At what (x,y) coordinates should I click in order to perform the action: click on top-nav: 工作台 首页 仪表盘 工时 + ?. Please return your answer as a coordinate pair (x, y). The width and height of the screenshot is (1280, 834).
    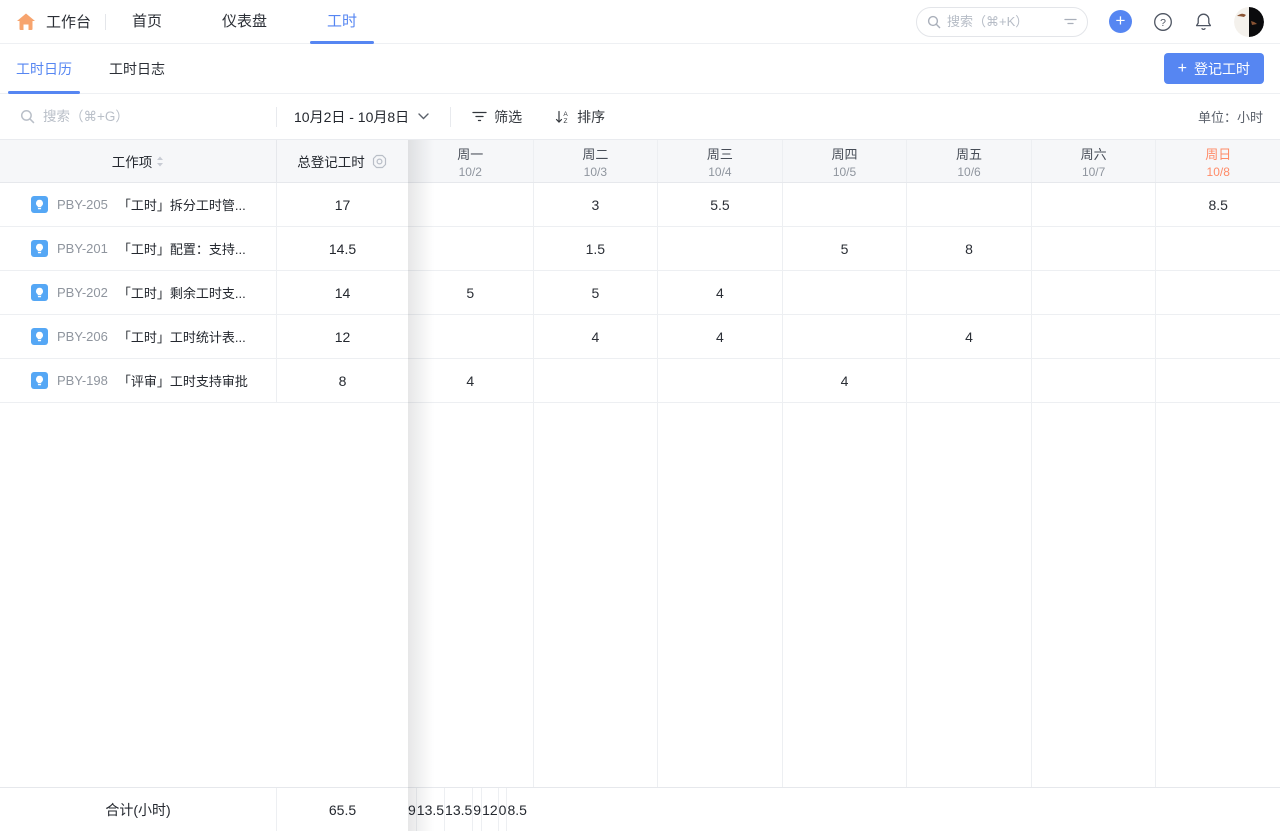
    Looking at the image, I should click on (640, 22).